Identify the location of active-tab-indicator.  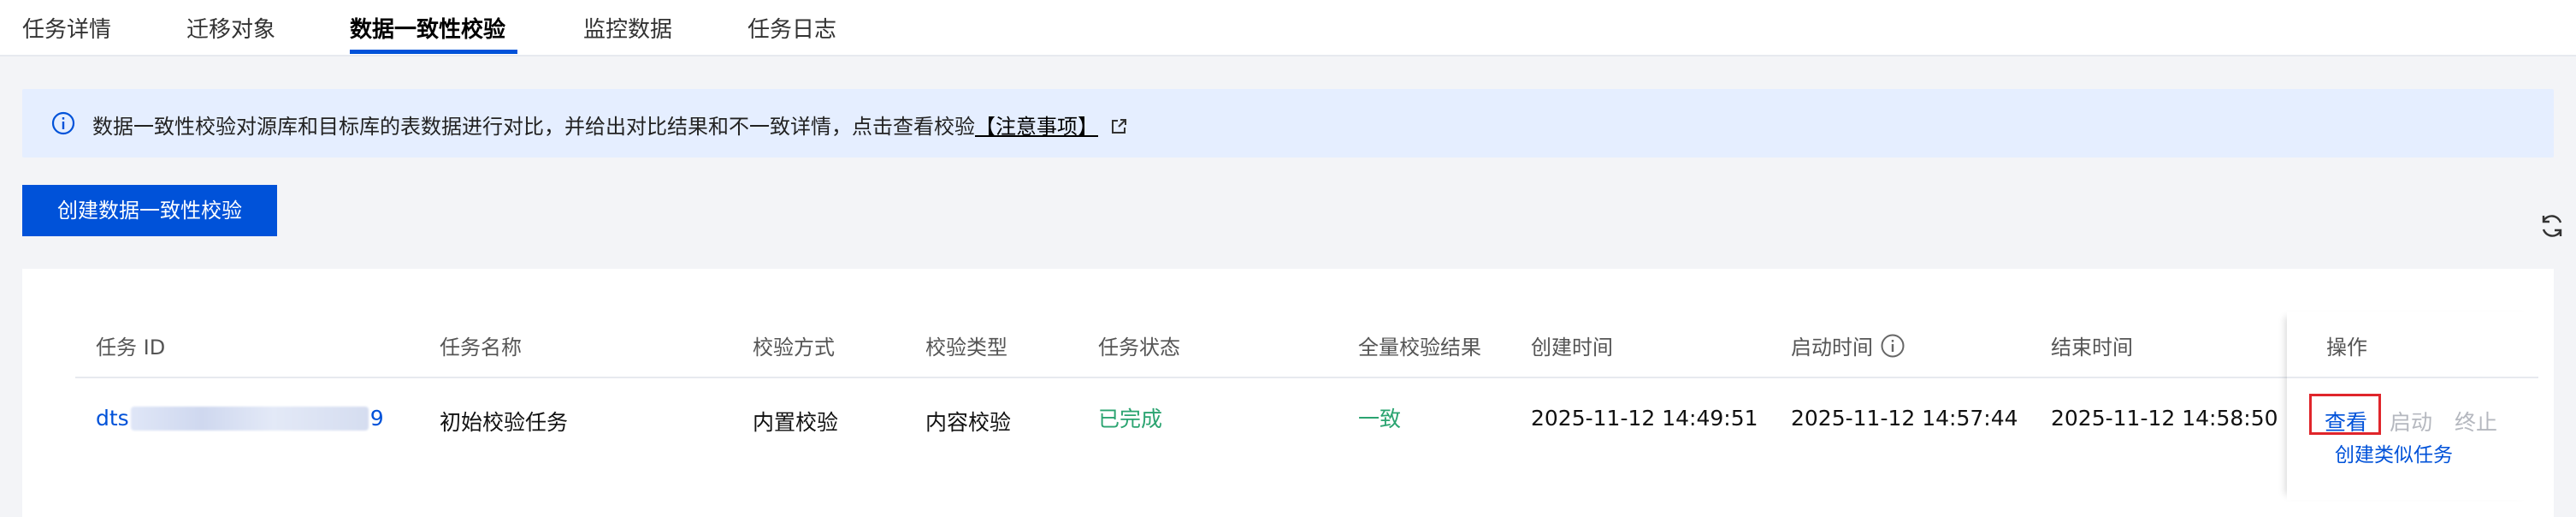
(433, 52).